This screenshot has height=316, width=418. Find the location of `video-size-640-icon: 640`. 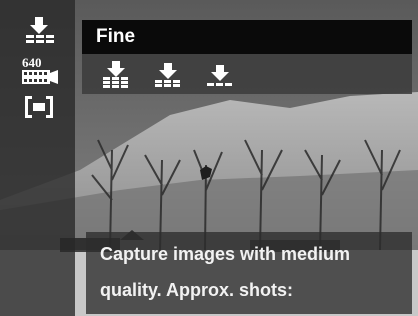

video-size-640-icon: 640 is located at coordinates (40, 70).